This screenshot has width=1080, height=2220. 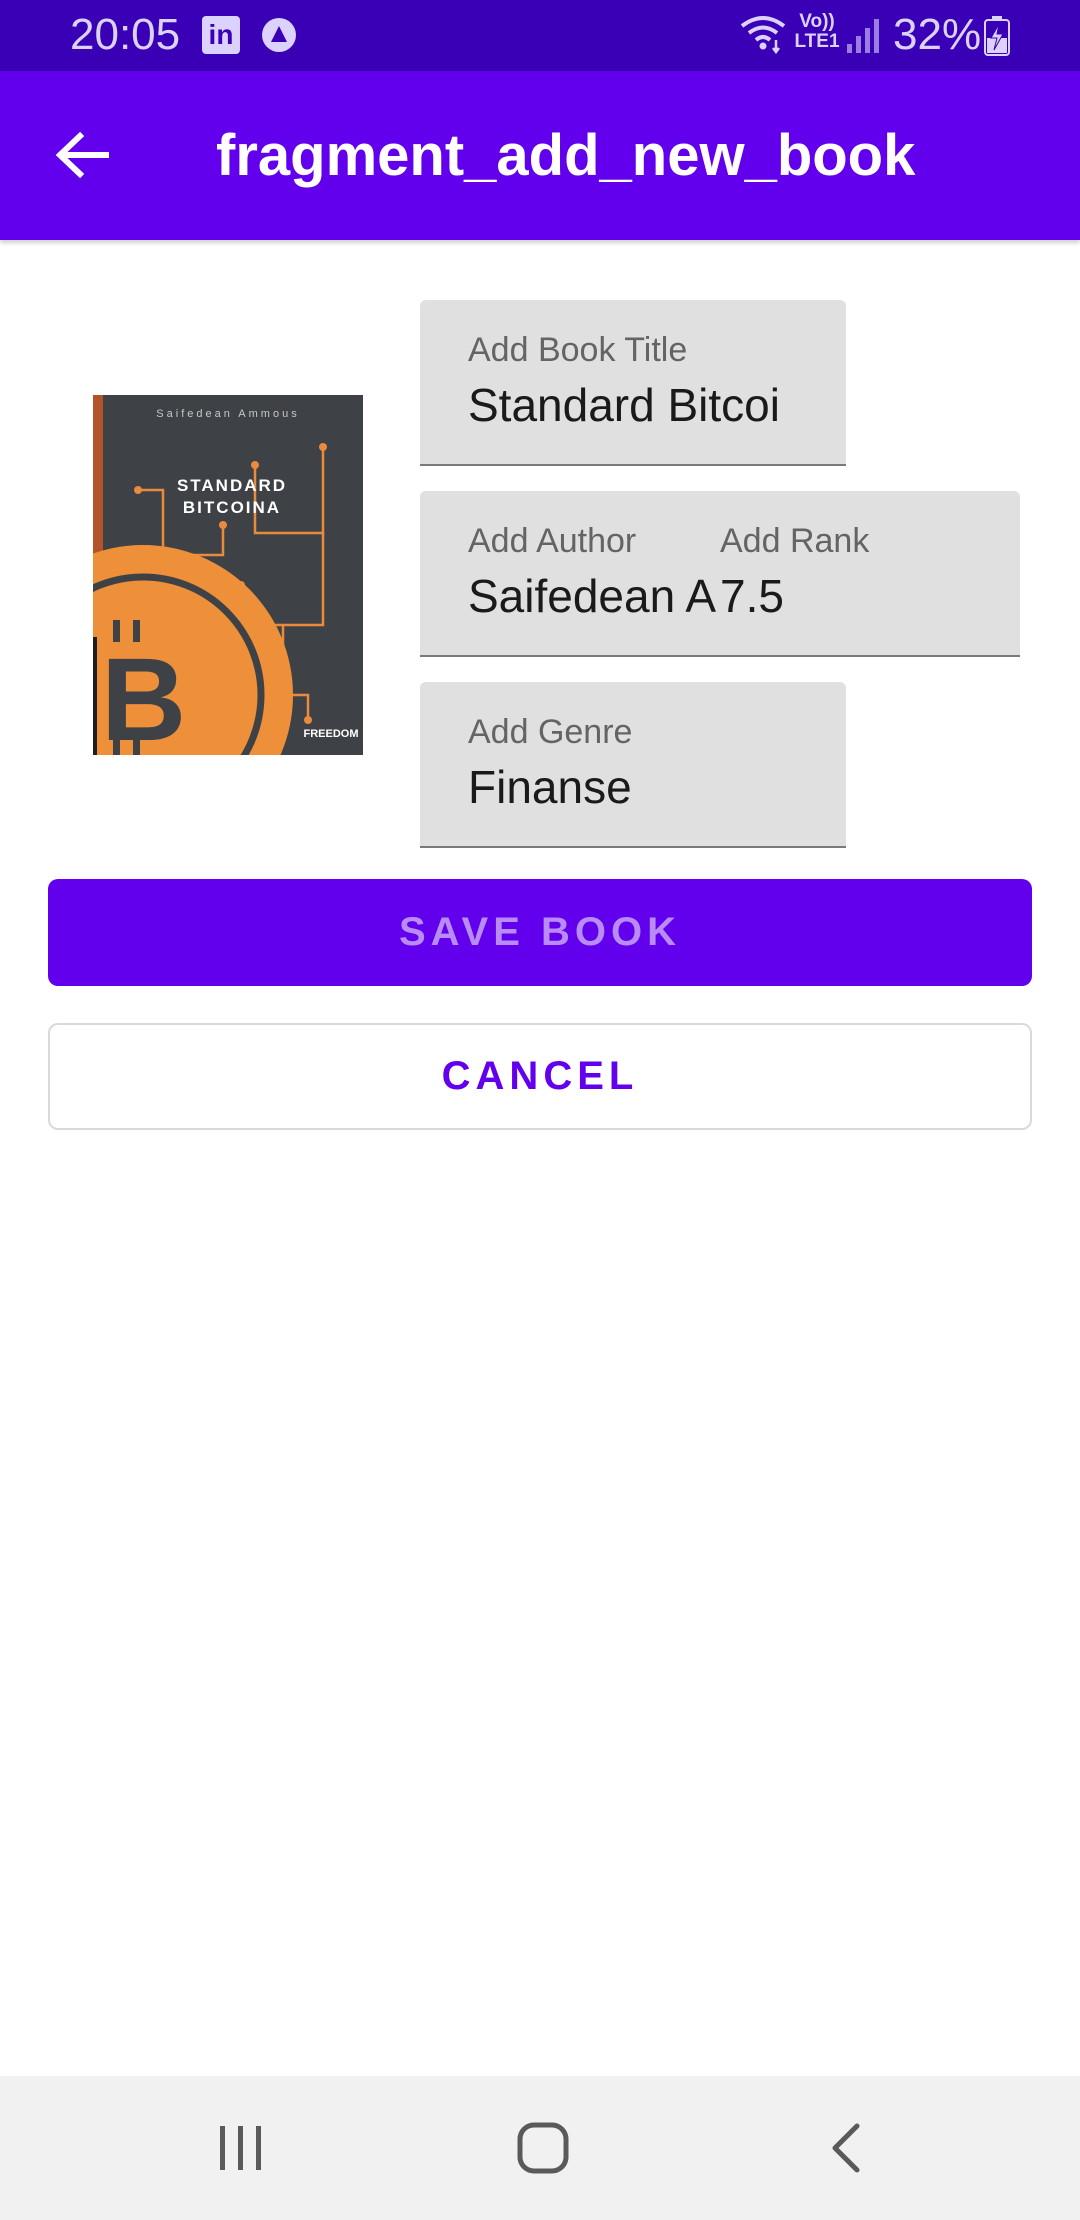 What do you see at coordinates (232, 485) in the screenshot?
I see `cover-title-line1: STANDARD` at bounding box center [232, 485].